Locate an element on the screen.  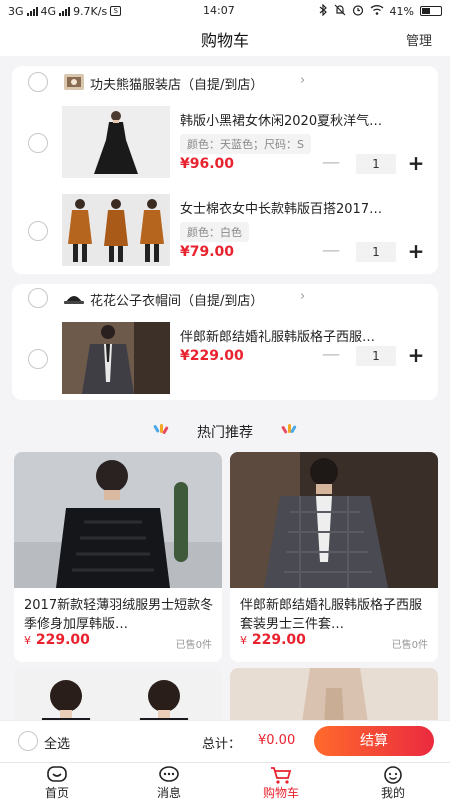
product-card: 2017新款轻薄羽绒服男士短款冬季修身加厚韩版… ¥ 229.00 已售0件 is located at coordinates (118, 557).